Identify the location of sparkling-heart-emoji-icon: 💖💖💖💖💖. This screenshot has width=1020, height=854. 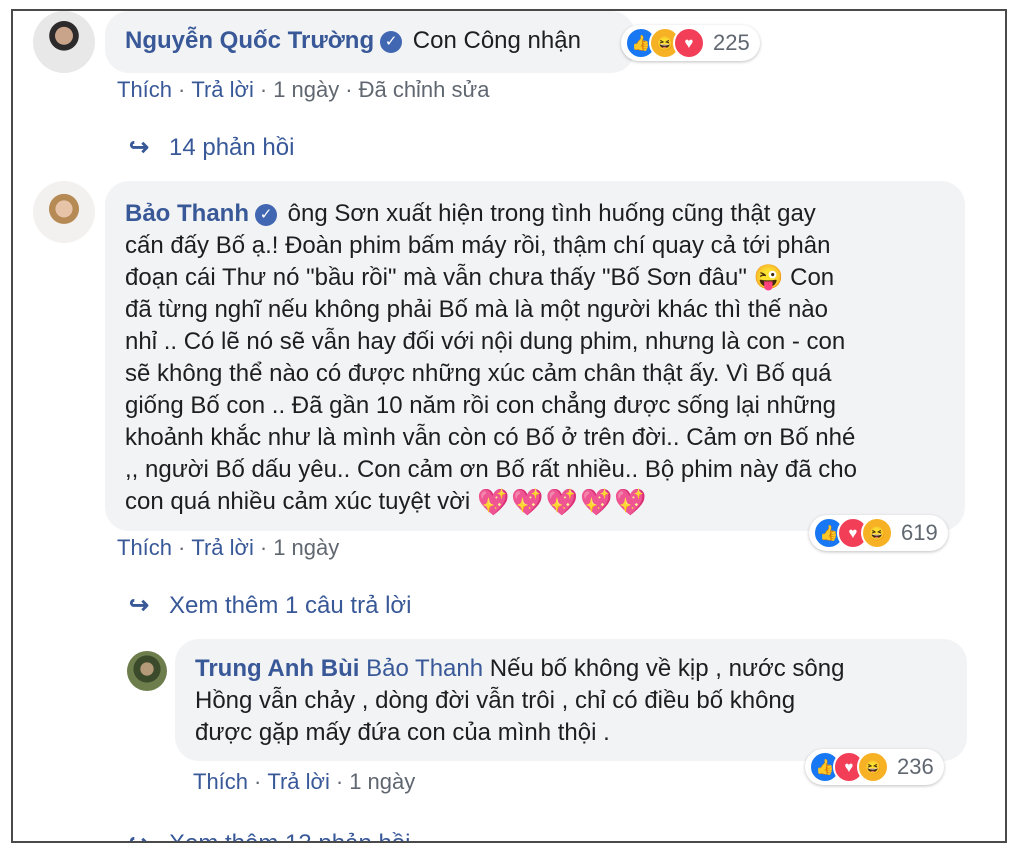
(562, 502).